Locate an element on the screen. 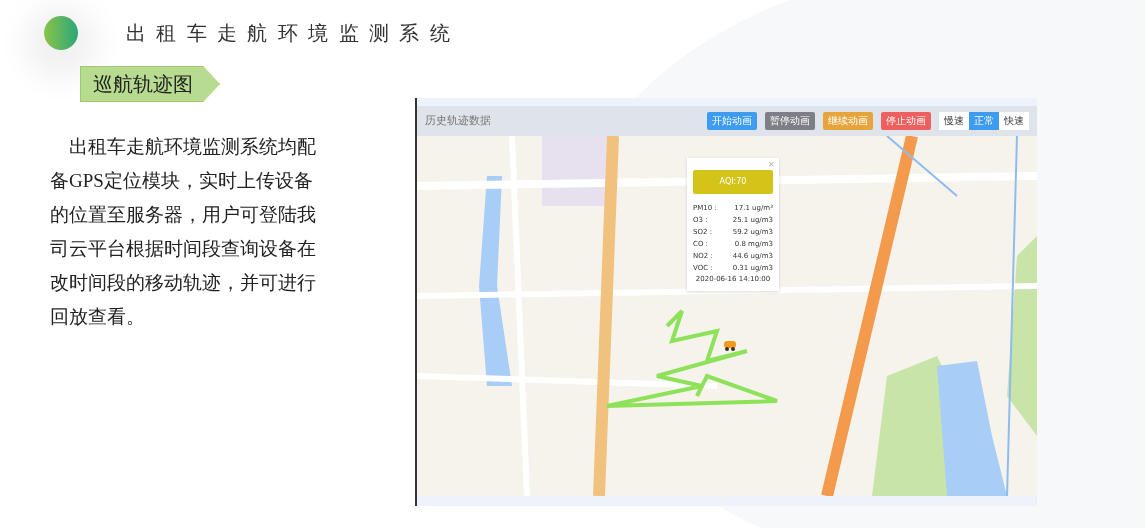 Image resolution: width=1145 pixels, height=528 pixels. car-icon is located at coordinates (730, 345).